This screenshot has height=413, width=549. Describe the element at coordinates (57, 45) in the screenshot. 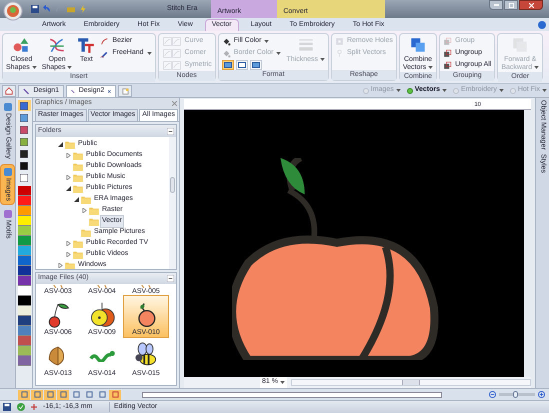

I see `curves-icon` at that location.